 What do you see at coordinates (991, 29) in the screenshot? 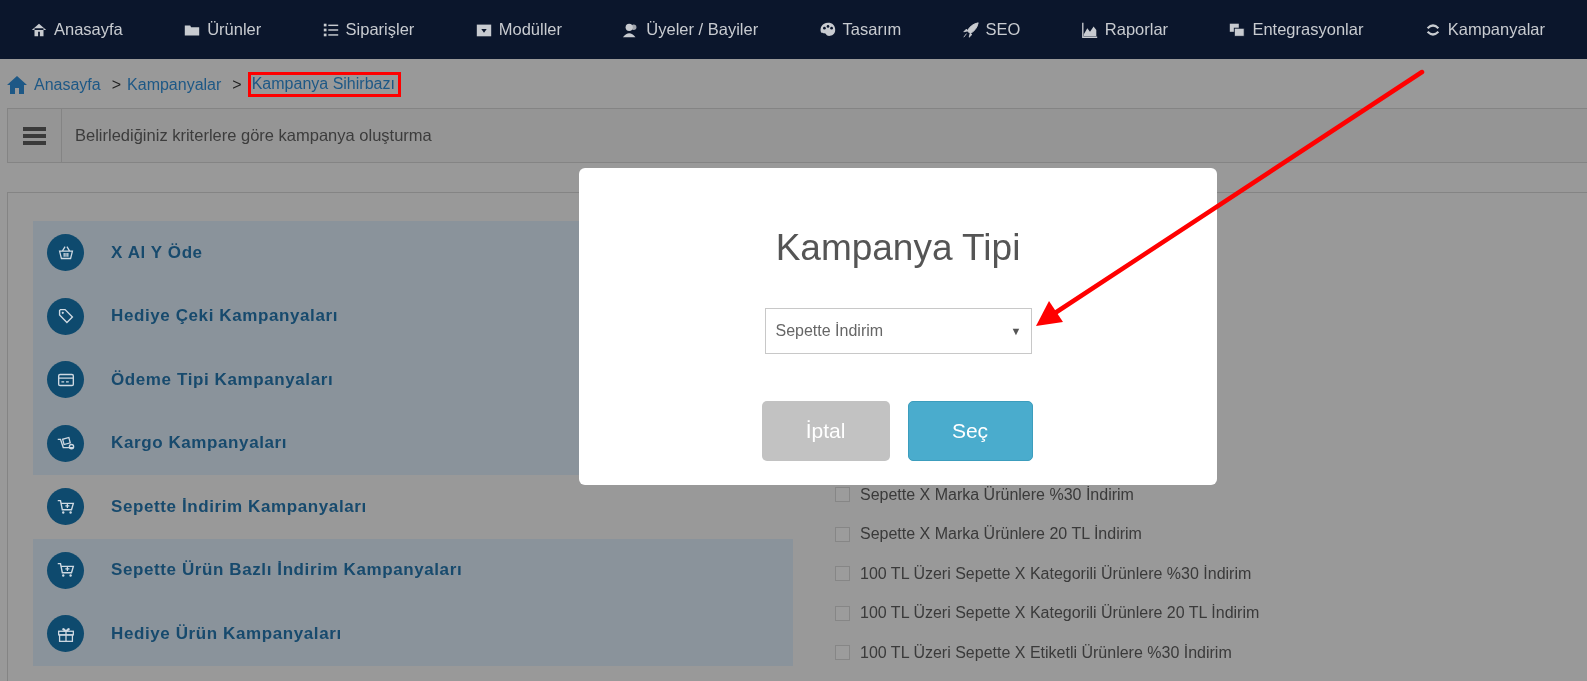
I see `nav-item: SEO` at bounding box center [991, 29].